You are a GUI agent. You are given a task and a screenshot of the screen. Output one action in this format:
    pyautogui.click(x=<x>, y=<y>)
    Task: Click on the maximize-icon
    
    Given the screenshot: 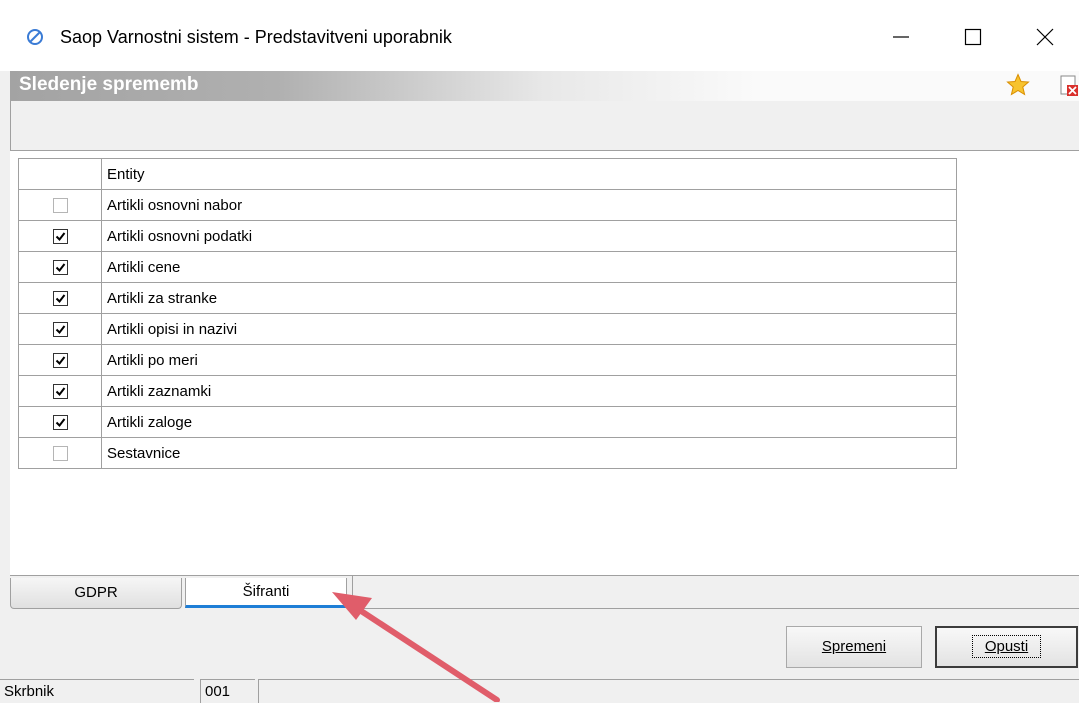 What is the action you would take?
    pyautogui.click(x=973, y=37)
    